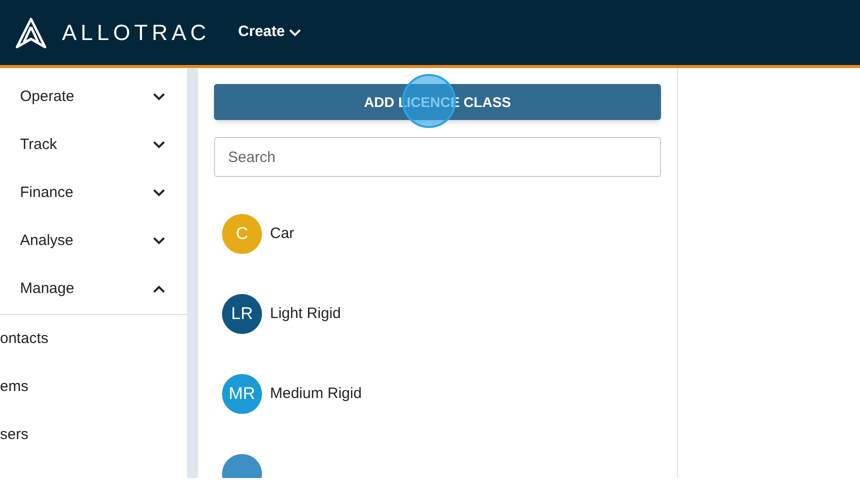  Describe the element at coordinates (31, 32) in the screenshot. I see `logo-icon` at that location.